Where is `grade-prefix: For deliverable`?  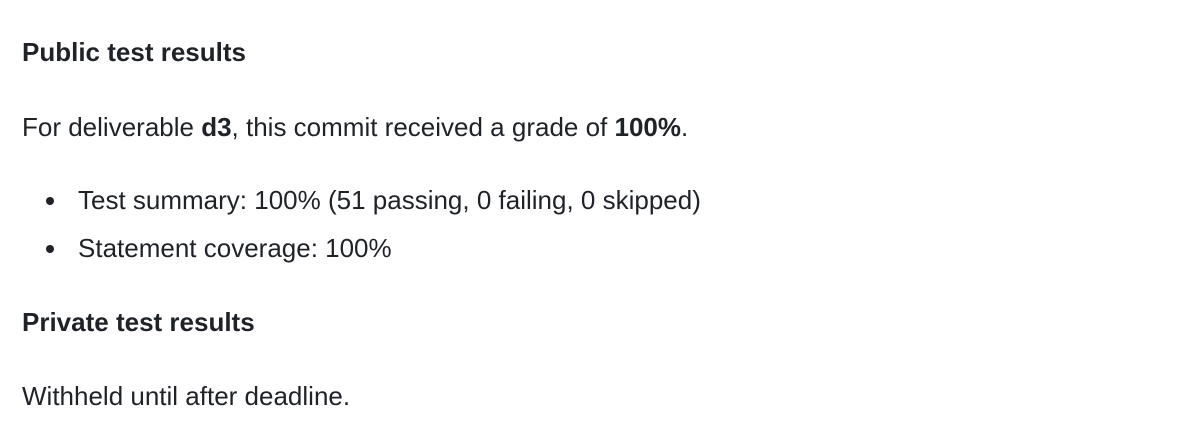
grade-prefix: For deliverable is located at coordinates (112, 127).